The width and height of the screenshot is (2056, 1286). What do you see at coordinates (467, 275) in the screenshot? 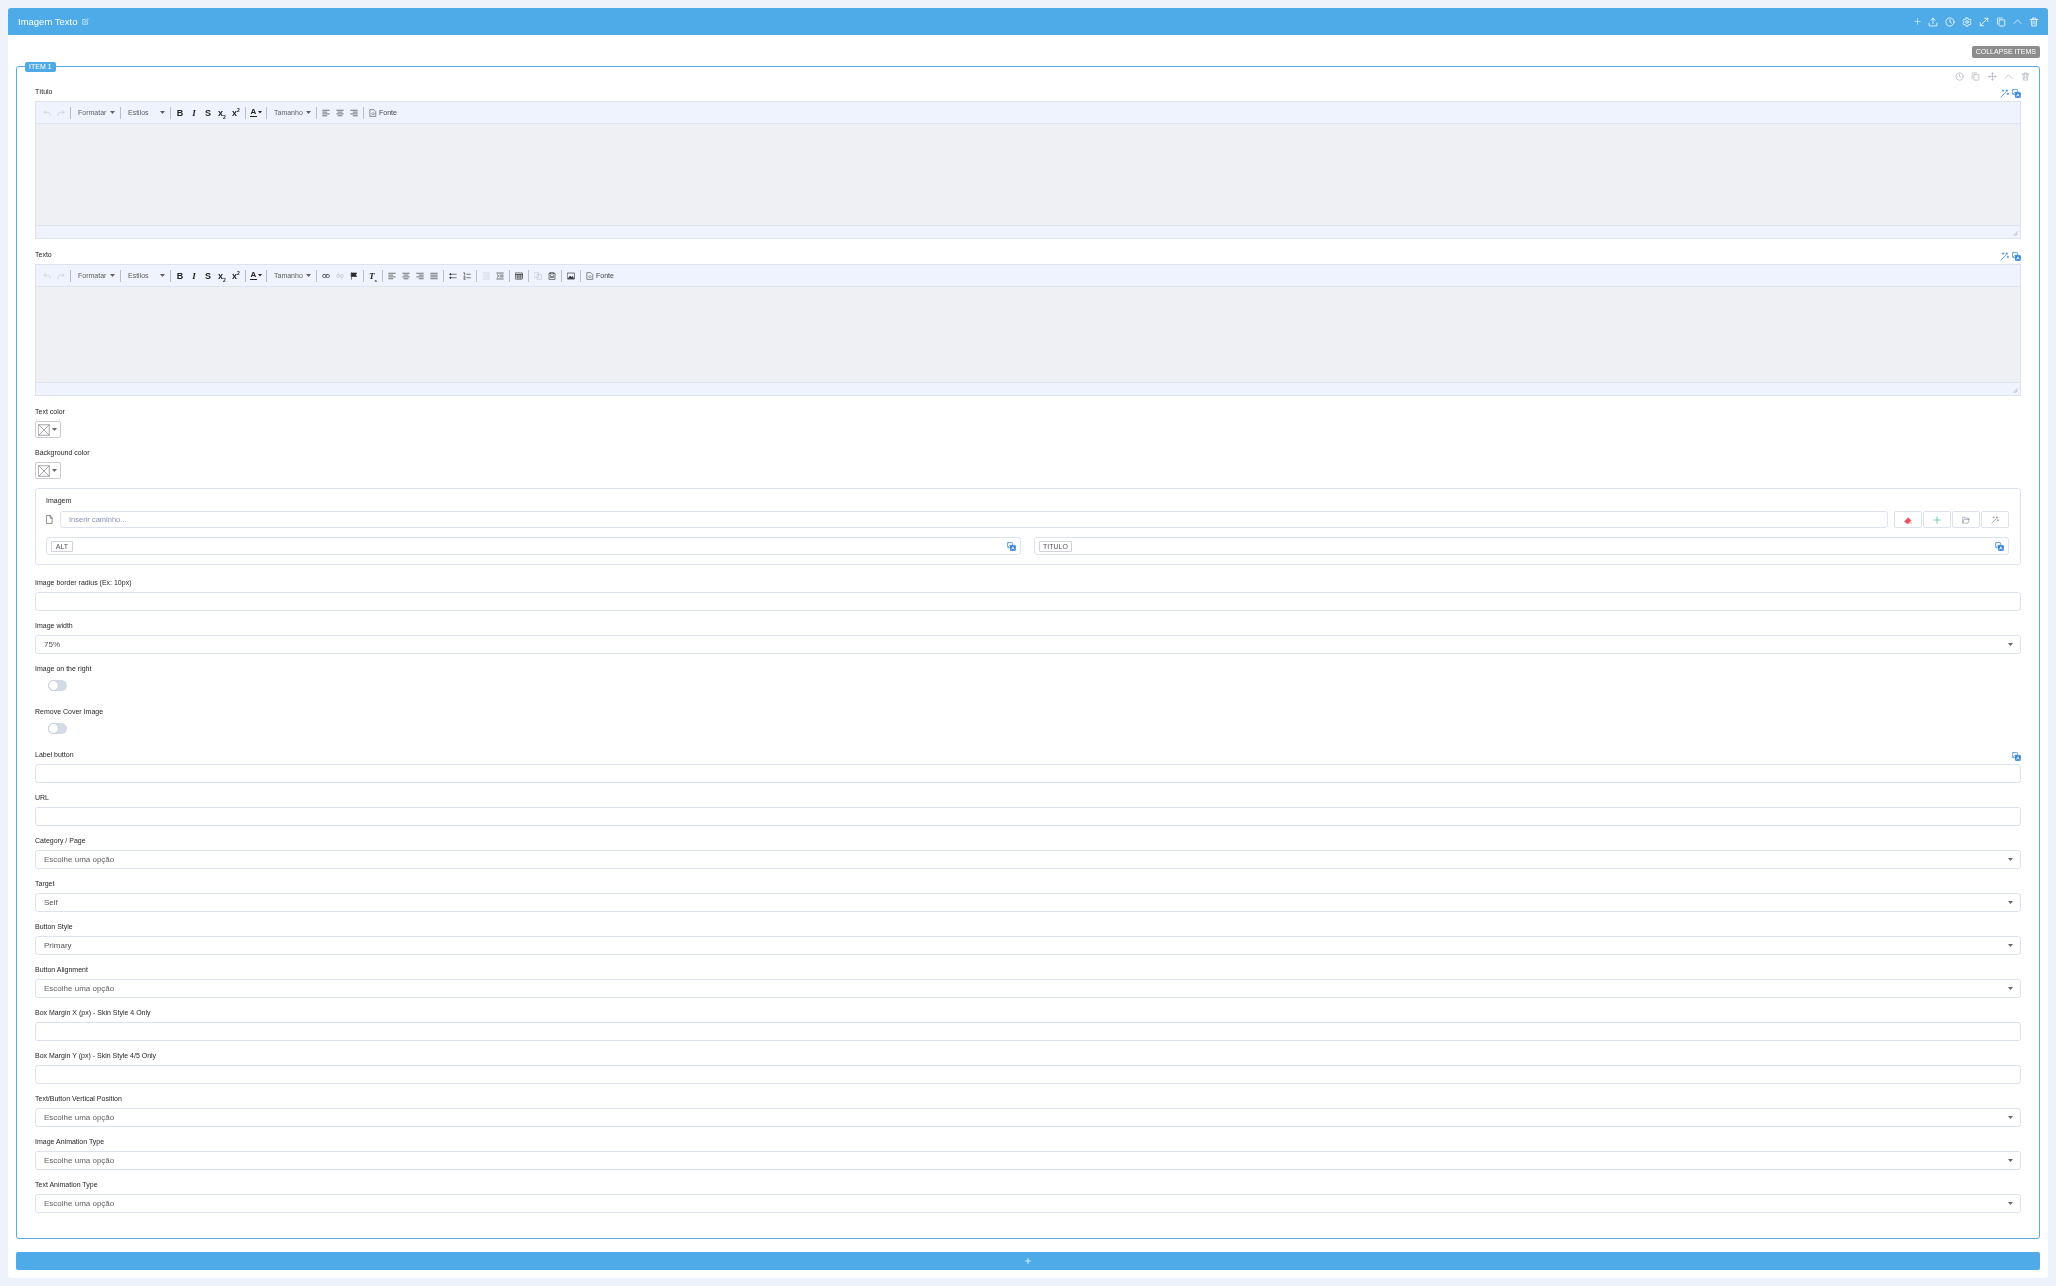
I see `numbered-list-icon` at bounding box center [467, 275].